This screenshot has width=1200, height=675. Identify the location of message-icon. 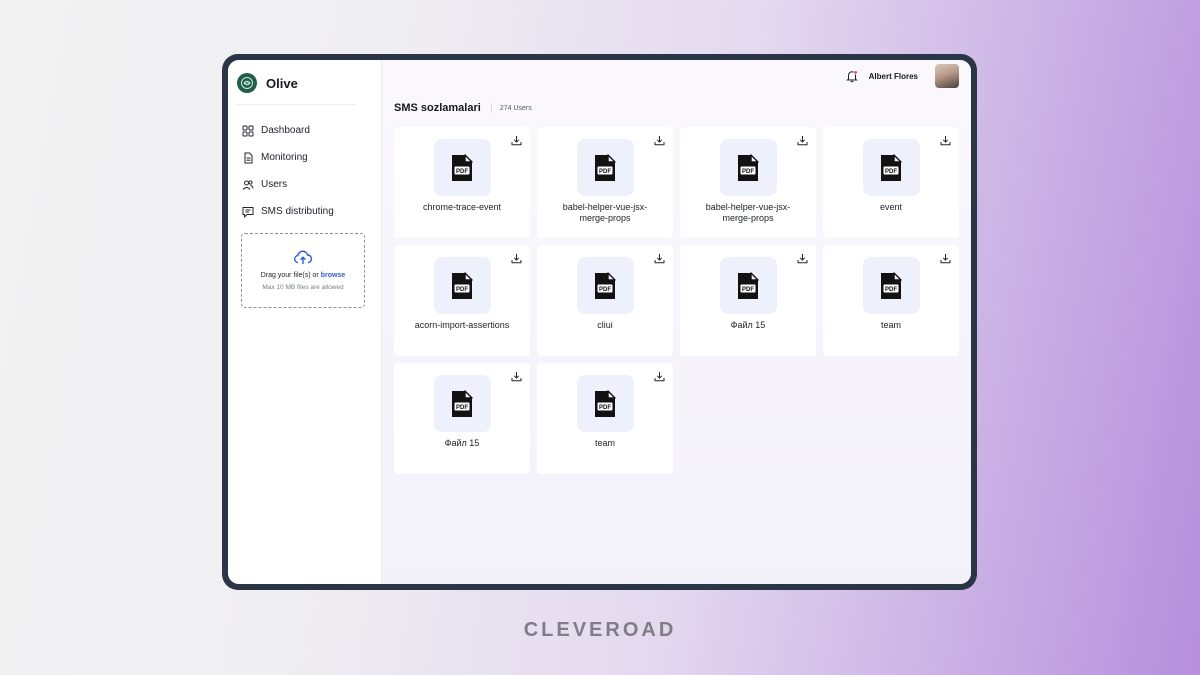
(248, 212).